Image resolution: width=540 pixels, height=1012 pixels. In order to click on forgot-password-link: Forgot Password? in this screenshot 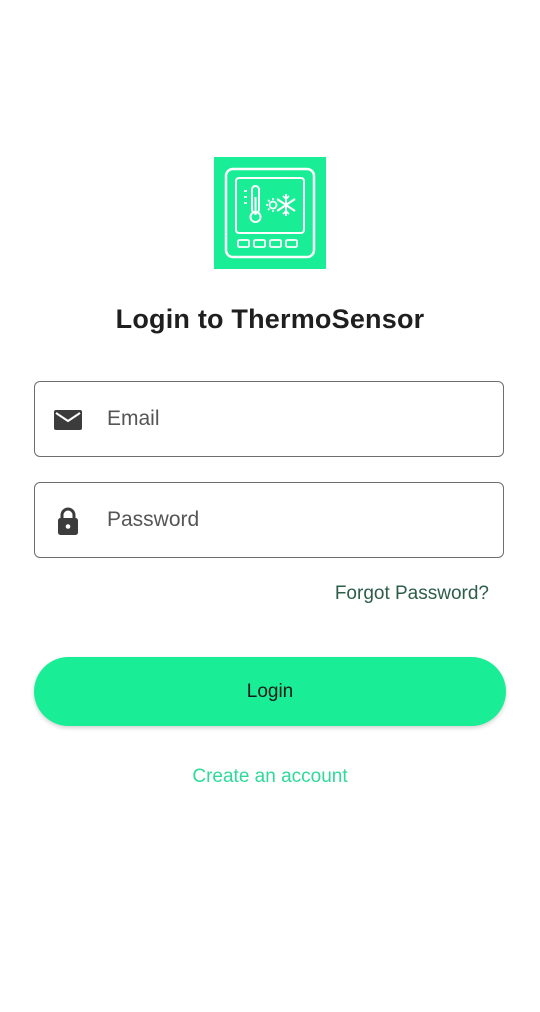, I will do `click(412, 594)`.